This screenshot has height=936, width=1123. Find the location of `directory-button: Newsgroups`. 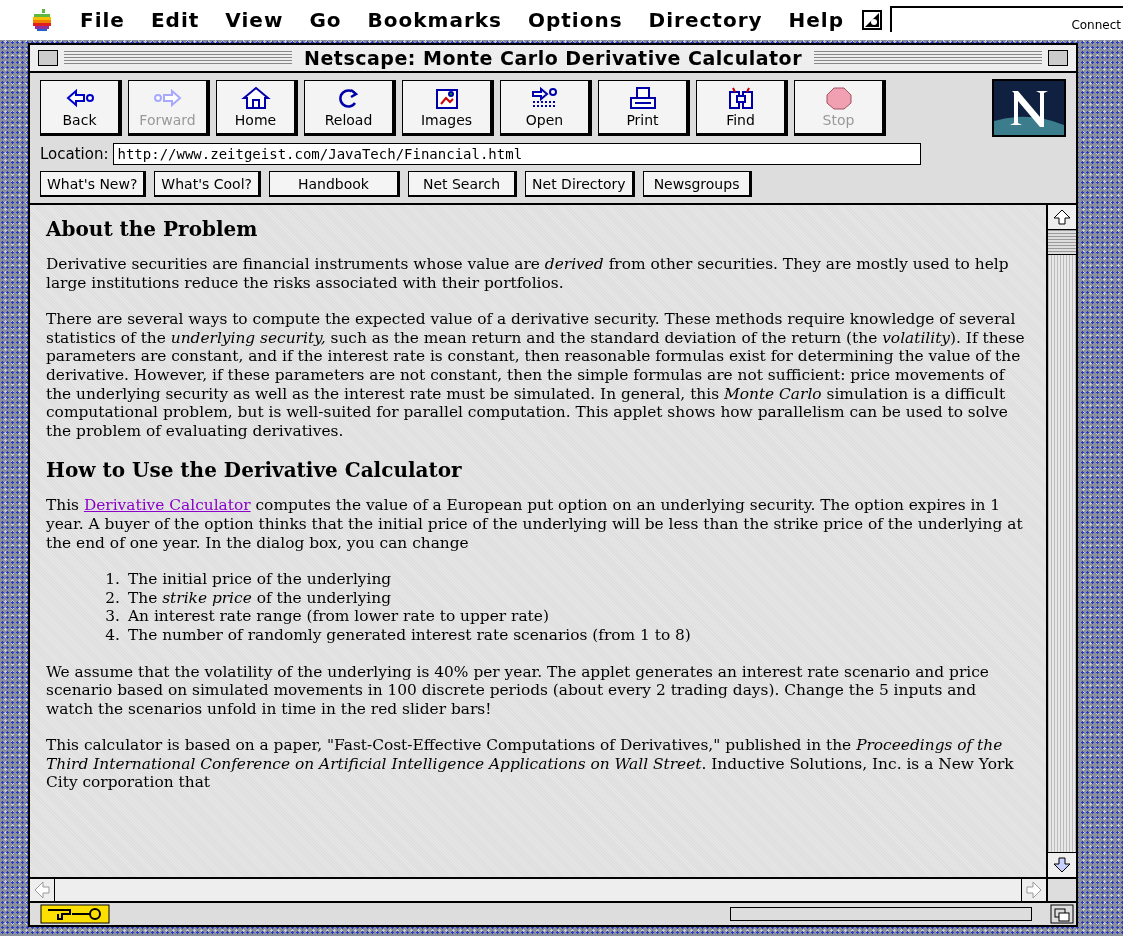

directory-button: Newsgroups is located at coordinates (697, 184).